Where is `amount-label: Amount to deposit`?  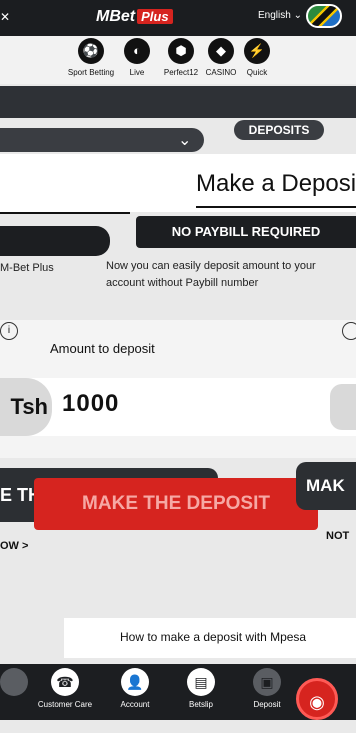 amount-label: Amount to deposit is located at coordinates (102, 348).